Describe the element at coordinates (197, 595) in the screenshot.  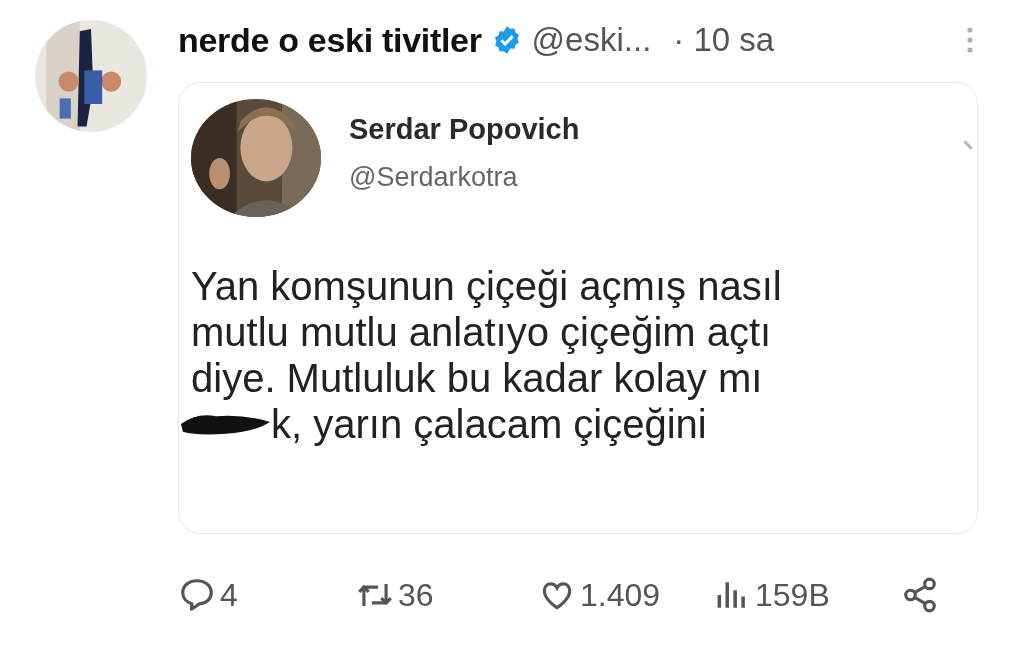
I see `reply-icon` at that location.